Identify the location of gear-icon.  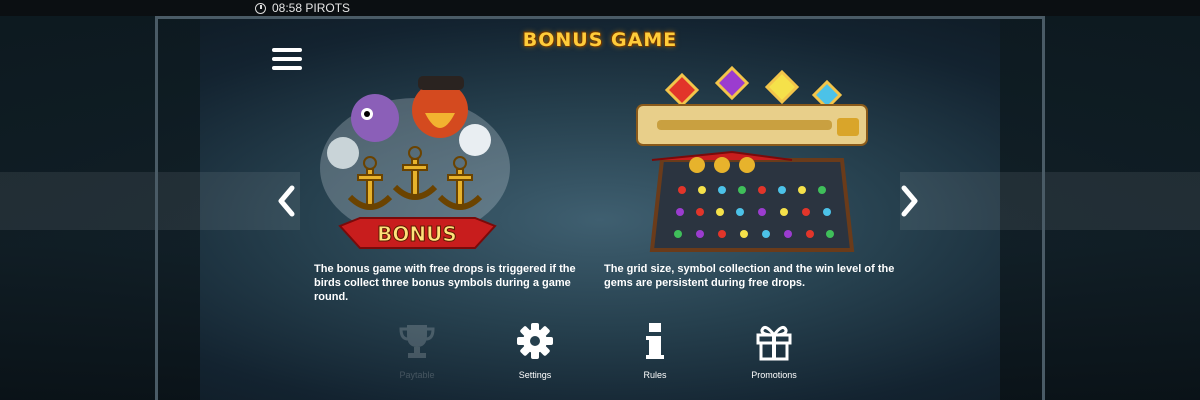
(535, 341).